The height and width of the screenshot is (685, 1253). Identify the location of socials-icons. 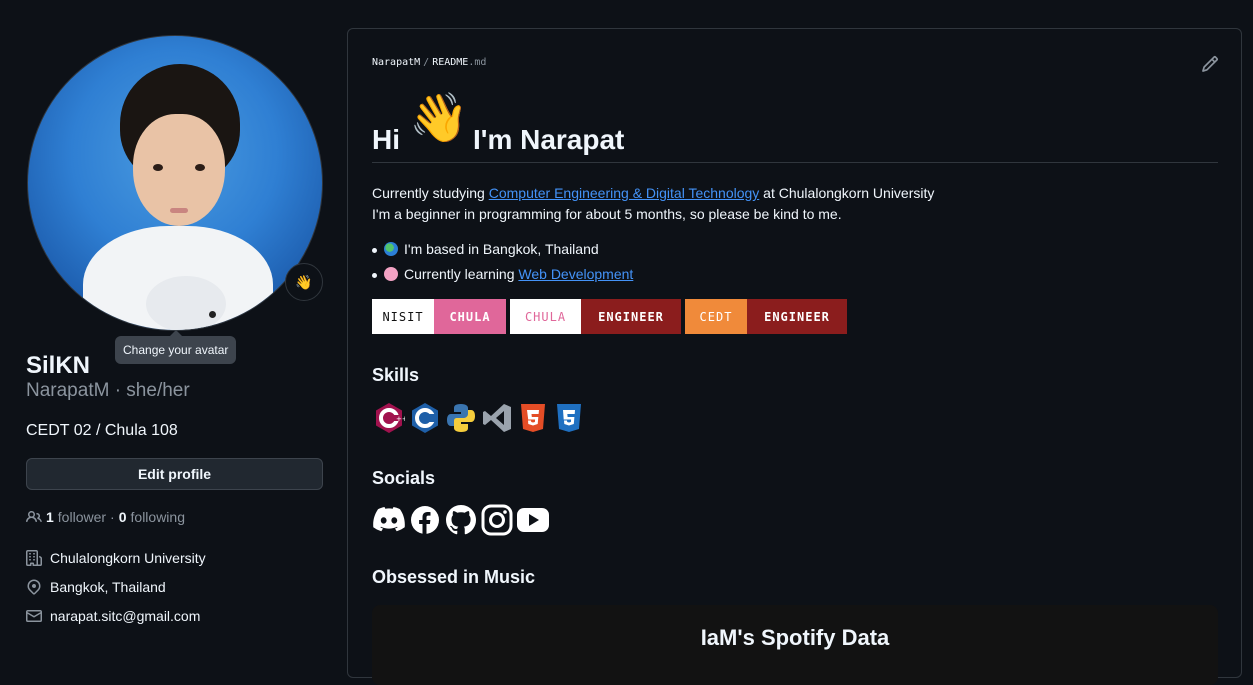
(461, 520).